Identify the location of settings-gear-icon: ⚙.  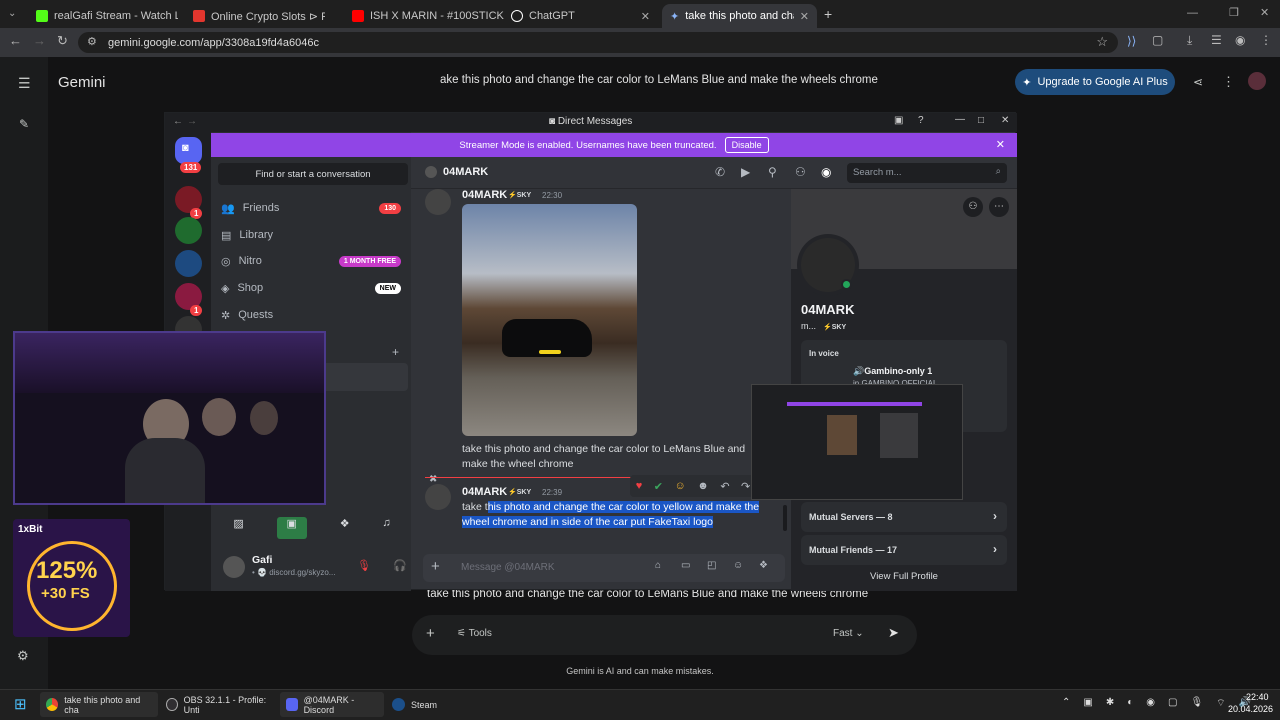
(23, 656).